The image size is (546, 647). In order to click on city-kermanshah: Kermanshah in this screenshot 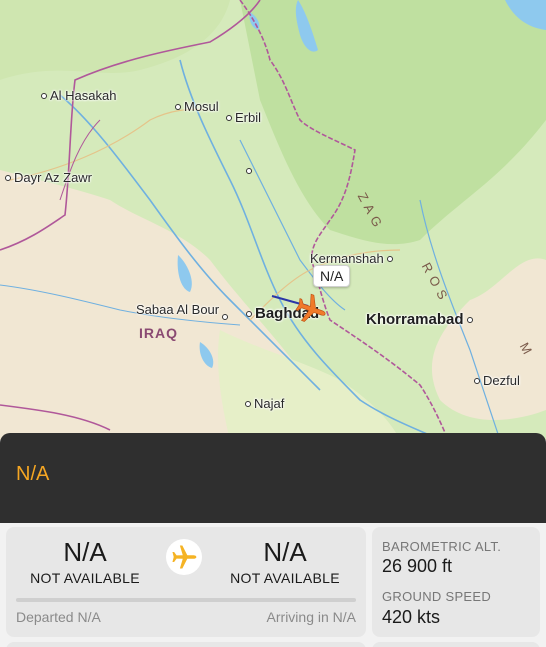, I will do `click(351, 258)`.